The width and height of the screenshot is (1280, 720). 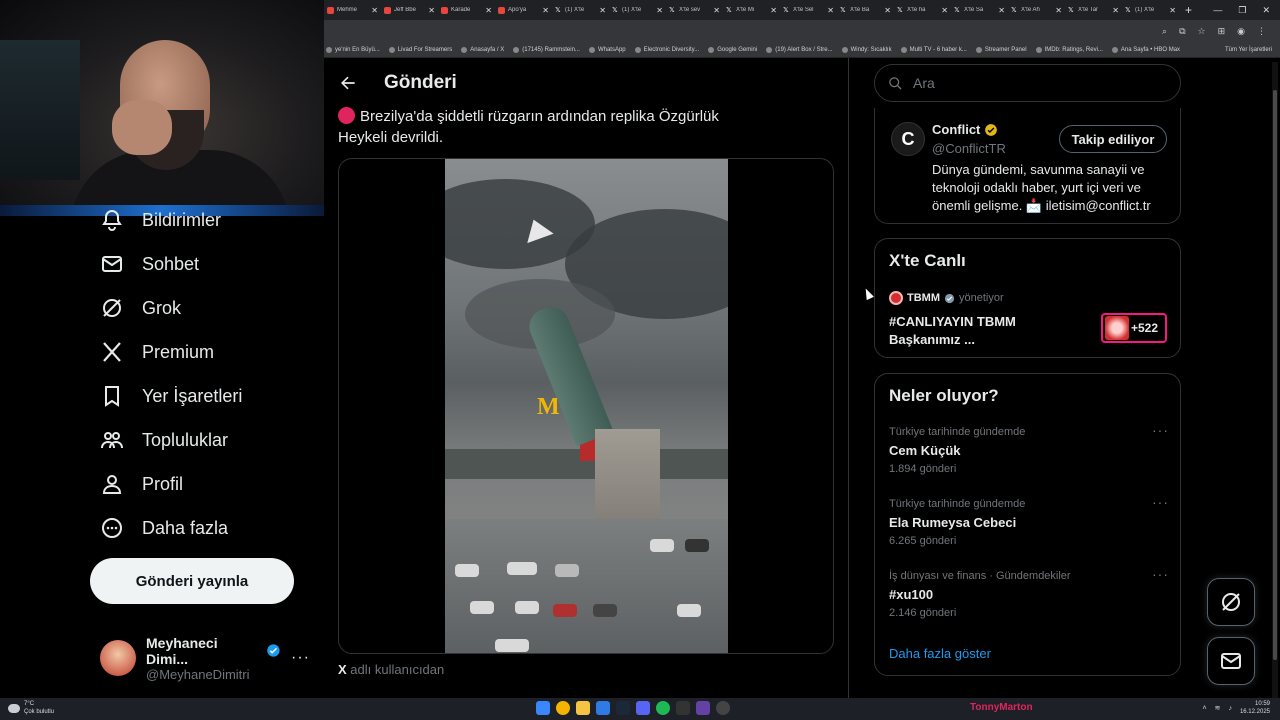 What do you see at coordinates (723, 708) in the screenshot?
I see `obs-icon` at bounding box center [723, 708].